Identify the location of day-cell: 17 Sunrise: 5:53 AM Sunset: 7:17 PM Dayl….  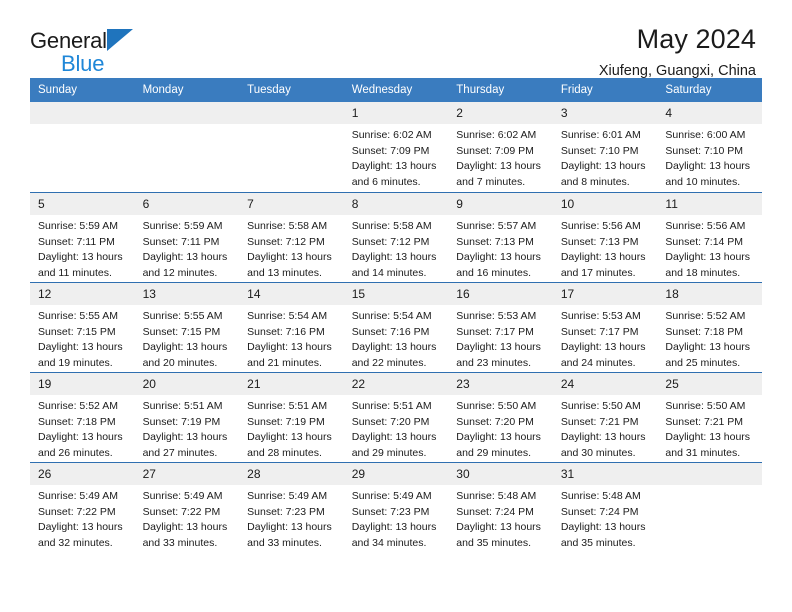
(605, 327).